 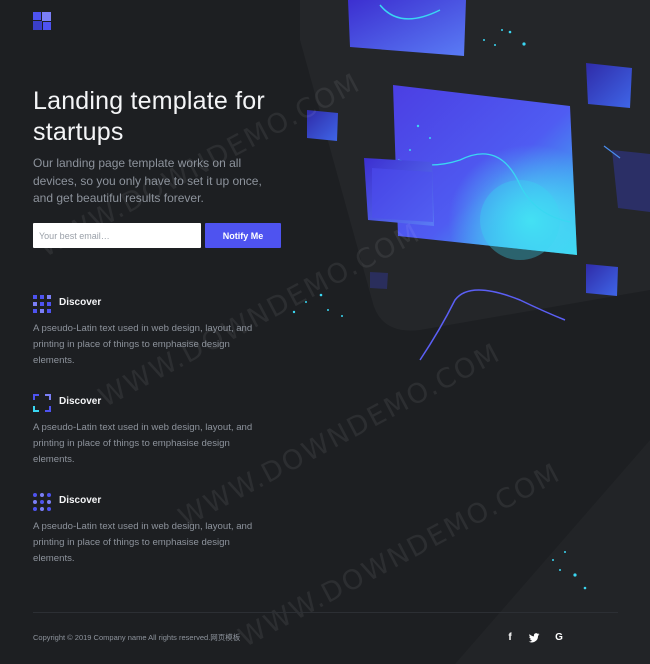 What do you see at coordinates (117, 235) in the screenshot?
I see `email-input` at bounding box center [117, 235].